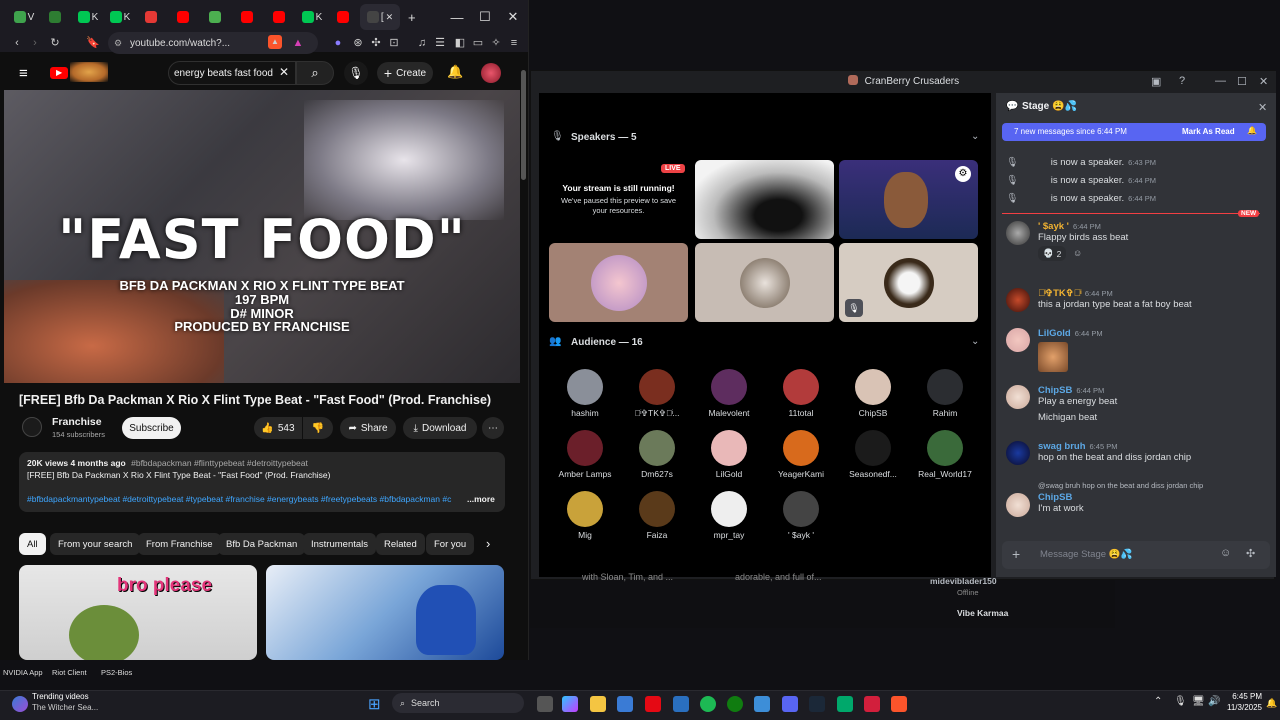  What do you see at coordinates (440, 428) in the screenshot?
I see `download-button: ⤓ Download` at bounding box center [440, 428].